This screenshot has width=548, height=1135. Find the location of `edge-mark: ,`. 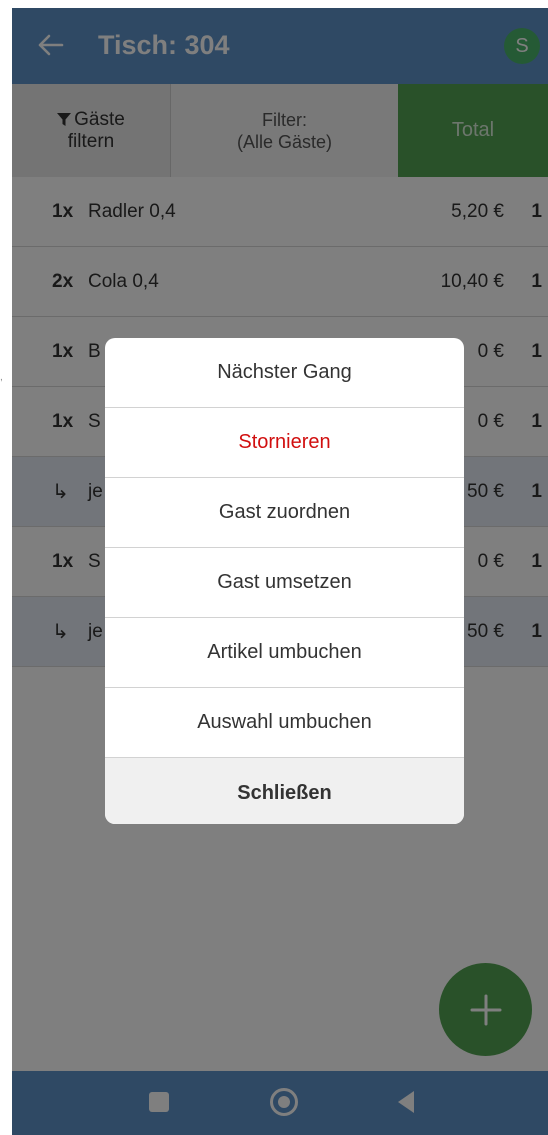

edge-mark: , is located at coordinates (1, 377).